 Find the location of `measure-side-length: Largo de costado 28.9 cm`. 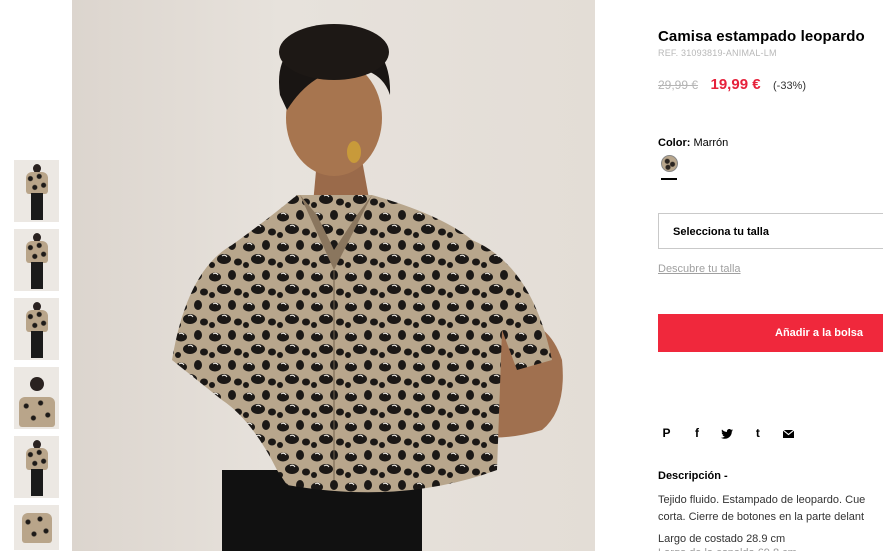

measure-side-length: Largo de costado 28.9 cm is located at coordinates (722, 539).